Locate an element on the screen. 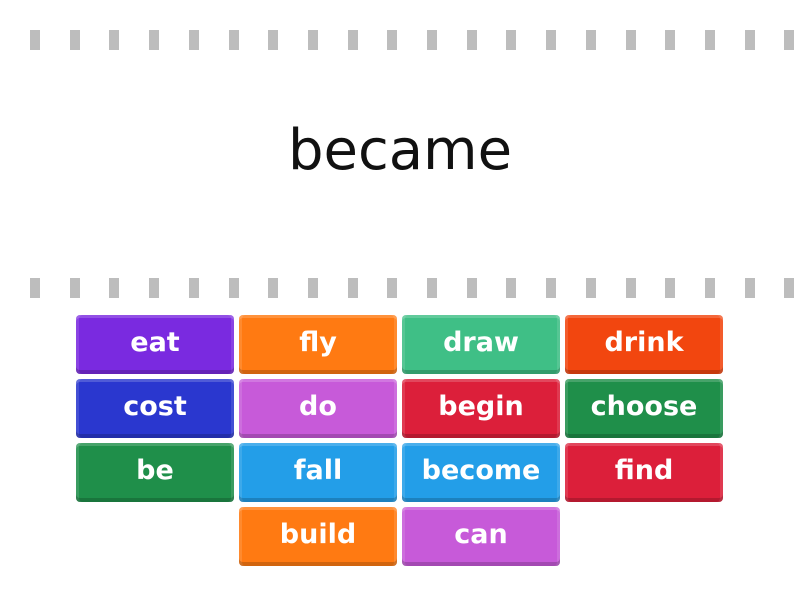 The height and width of the screenshot is (600, 800). answer-tile: be is located at coordinates (155, 472).